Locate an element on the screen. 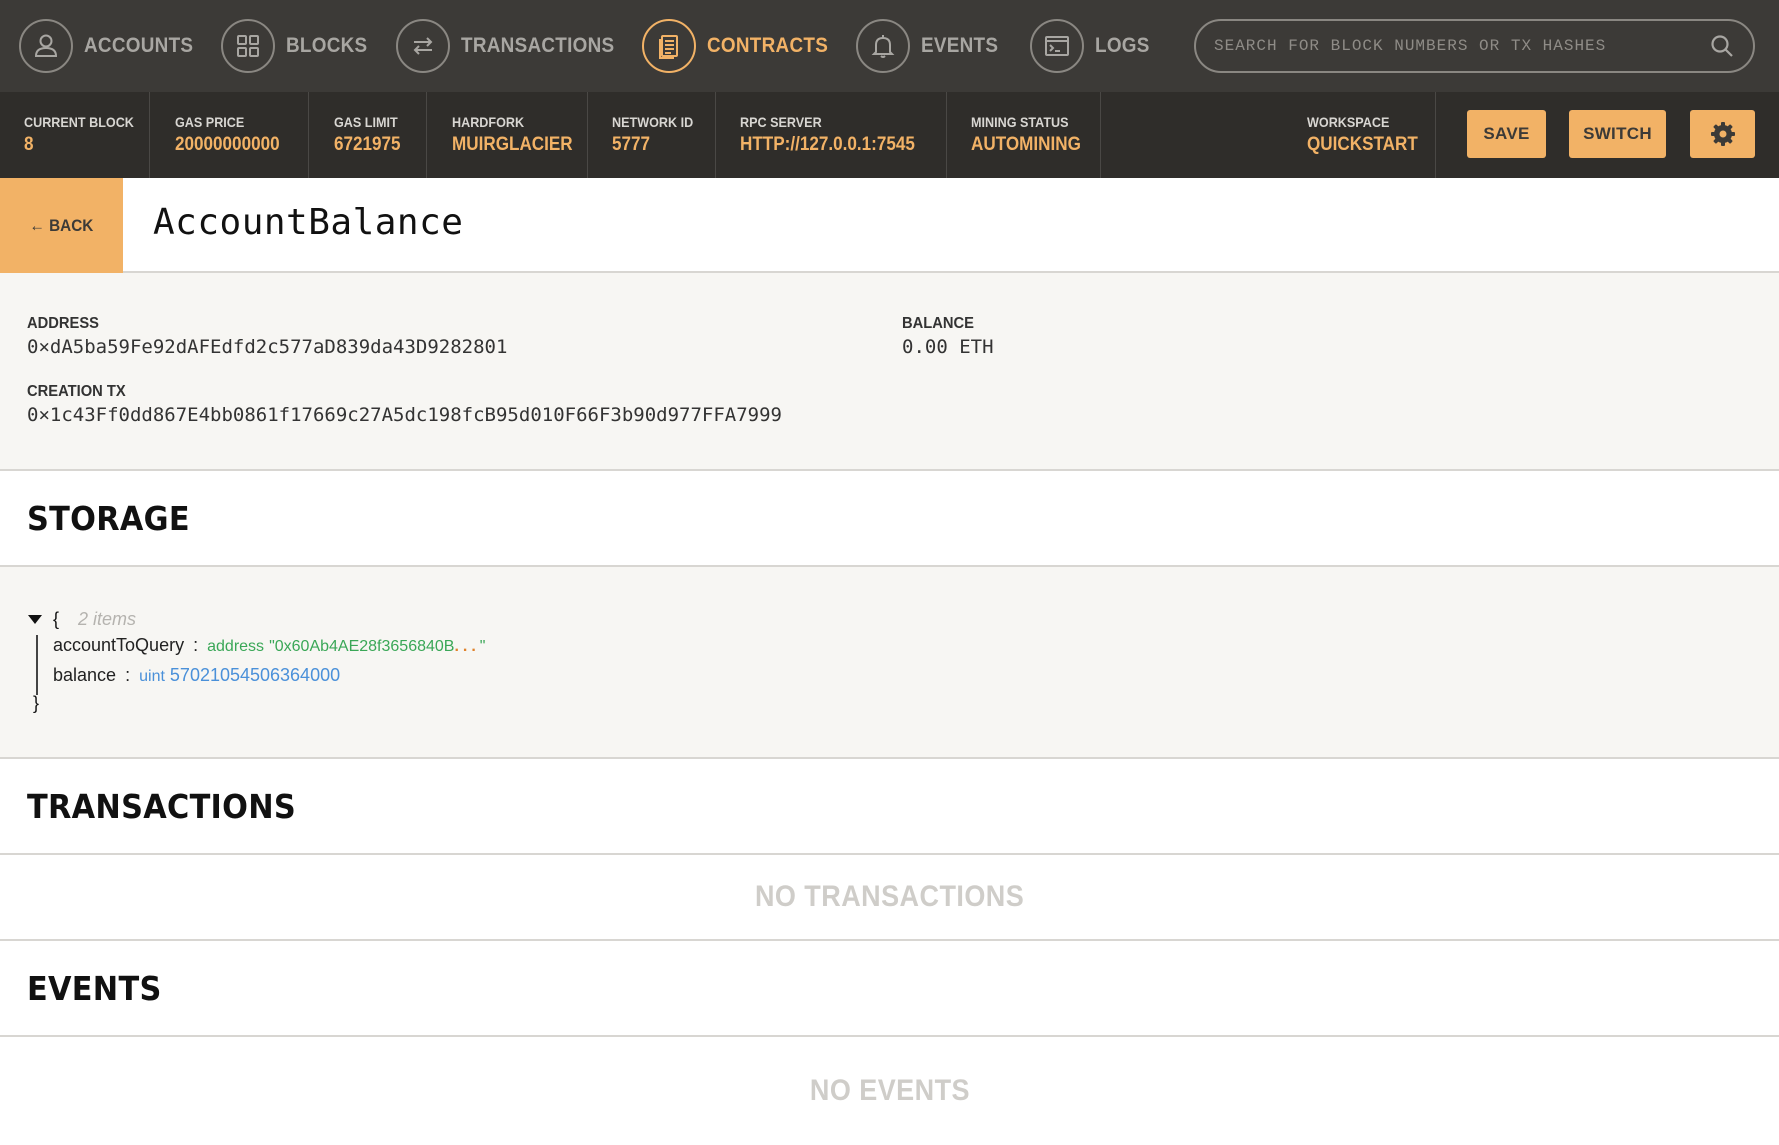 The width and height of the screenshot is (1779, 1145). document-icon is located at coordinates (669, 46).